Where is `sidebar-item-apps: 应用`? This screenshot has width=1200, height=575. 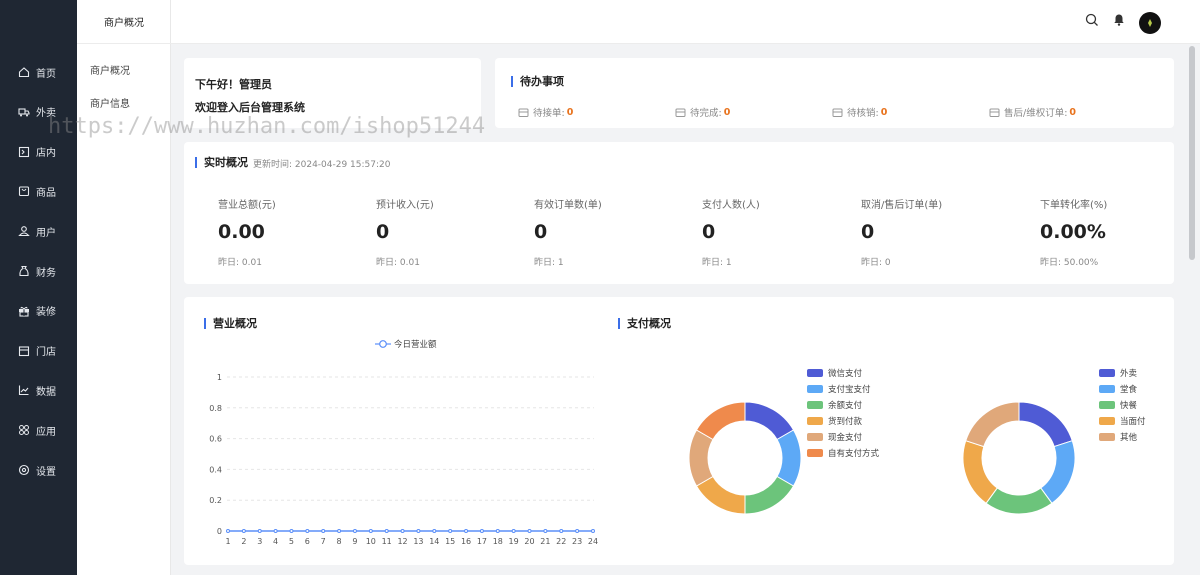 sidebar-item-apps: 应用 is located at coordinates (38, 430).